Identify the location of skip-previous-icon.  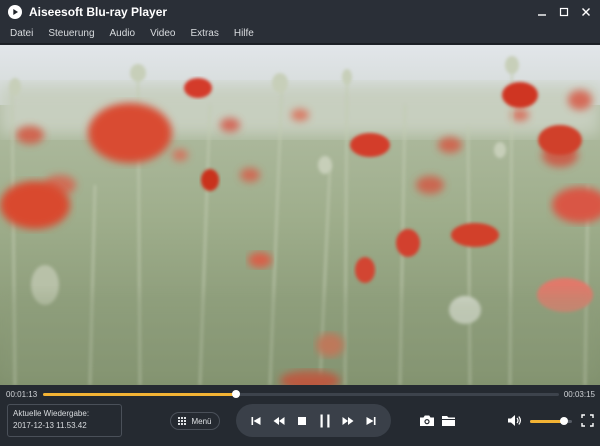
(256, 420).